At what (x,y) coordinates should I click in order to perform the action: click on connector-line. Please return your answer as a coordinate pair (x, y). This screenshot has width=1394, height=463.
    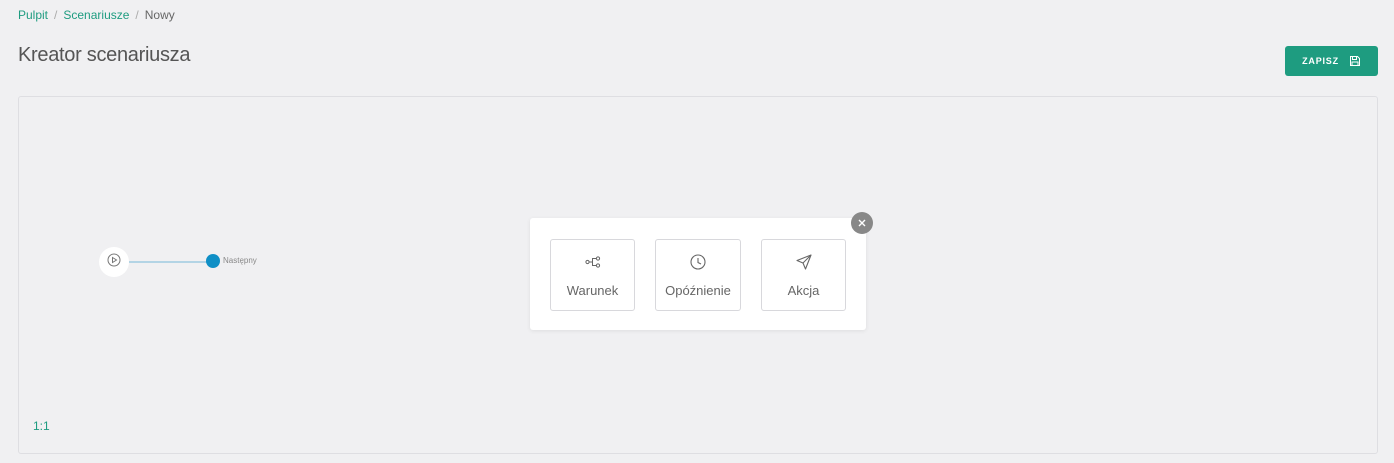
    Looking at the image, I should click on (171, 262).